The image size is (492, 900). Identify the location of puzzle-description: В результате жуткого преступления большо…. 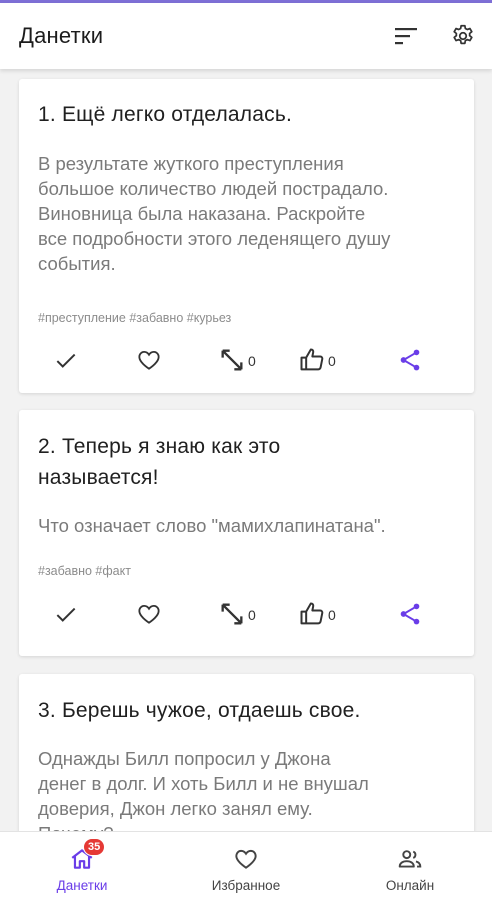
(214, 213).